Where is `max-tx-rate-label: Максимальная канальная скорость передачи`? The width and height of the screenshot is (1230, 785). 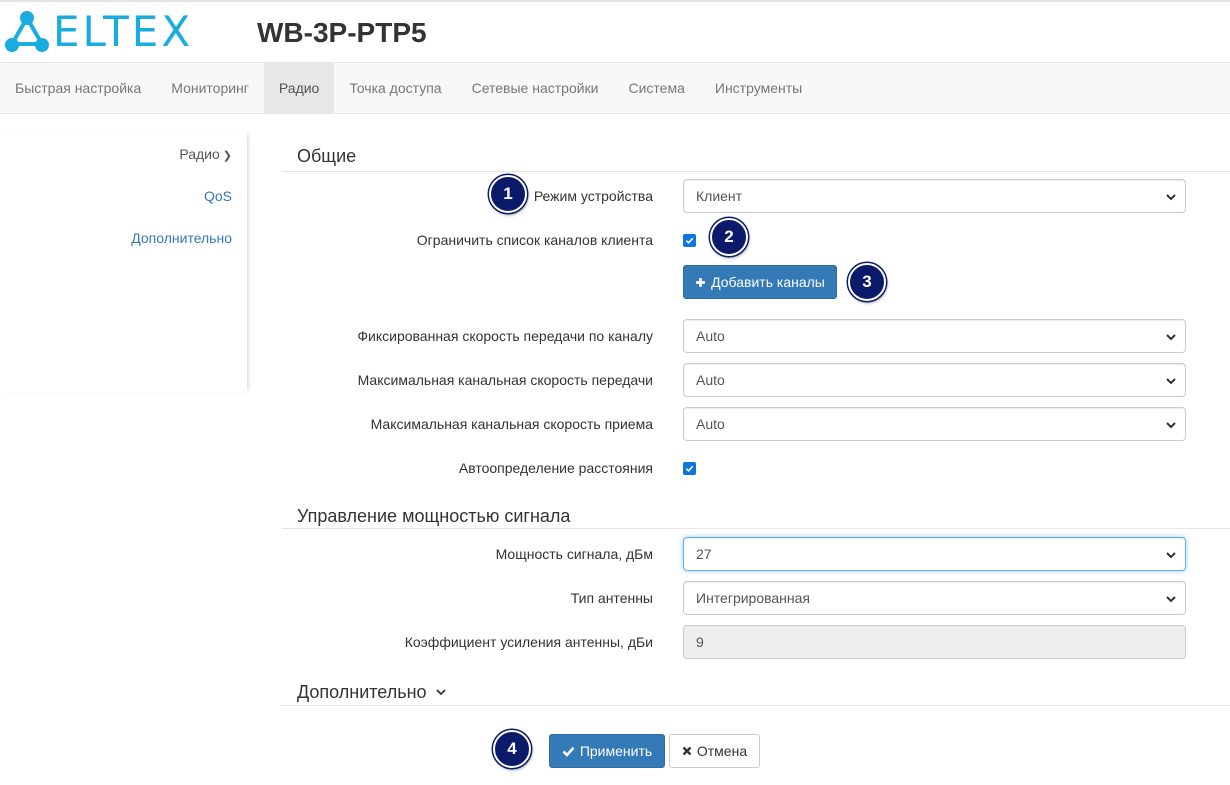
max-tx-rate-label: Максимальная канальная скорость передачи is located at coordinates (505, 380).